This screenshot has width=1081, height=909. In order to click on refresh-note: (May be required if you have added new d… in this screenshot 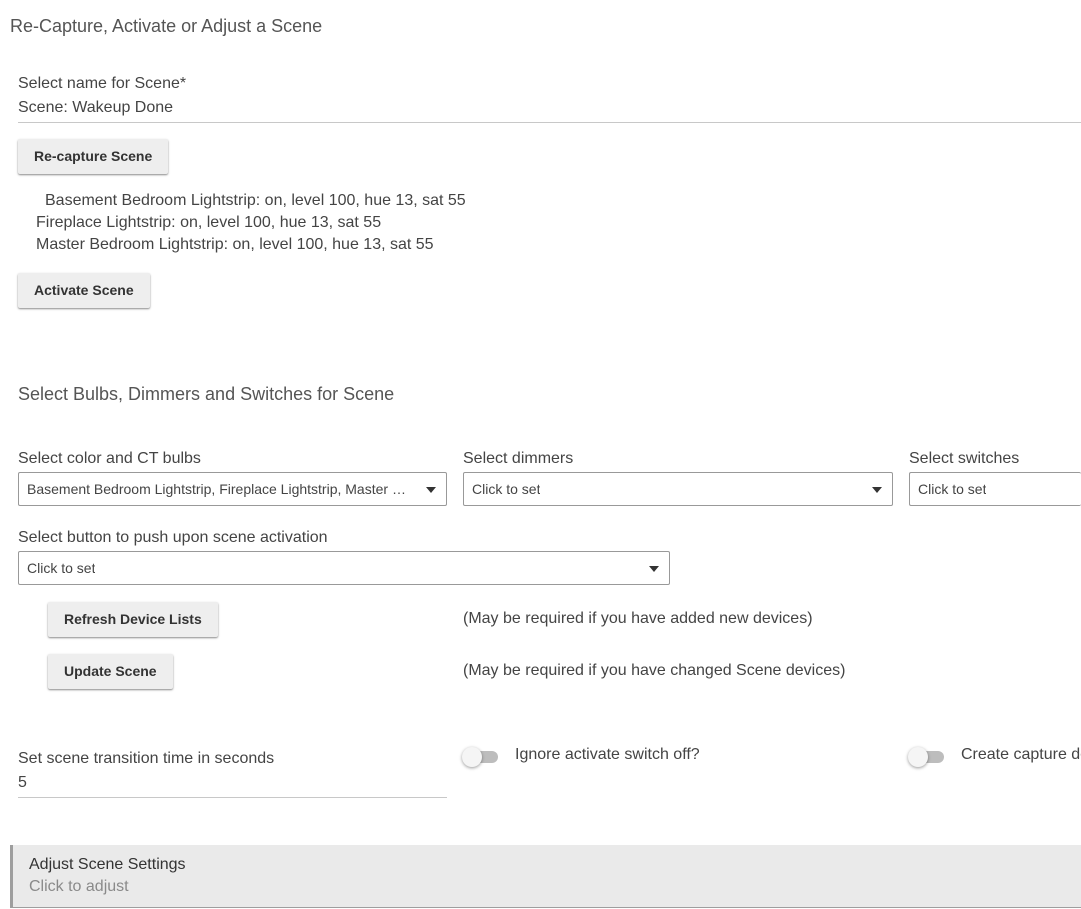, I will do `click(638, 618)`.